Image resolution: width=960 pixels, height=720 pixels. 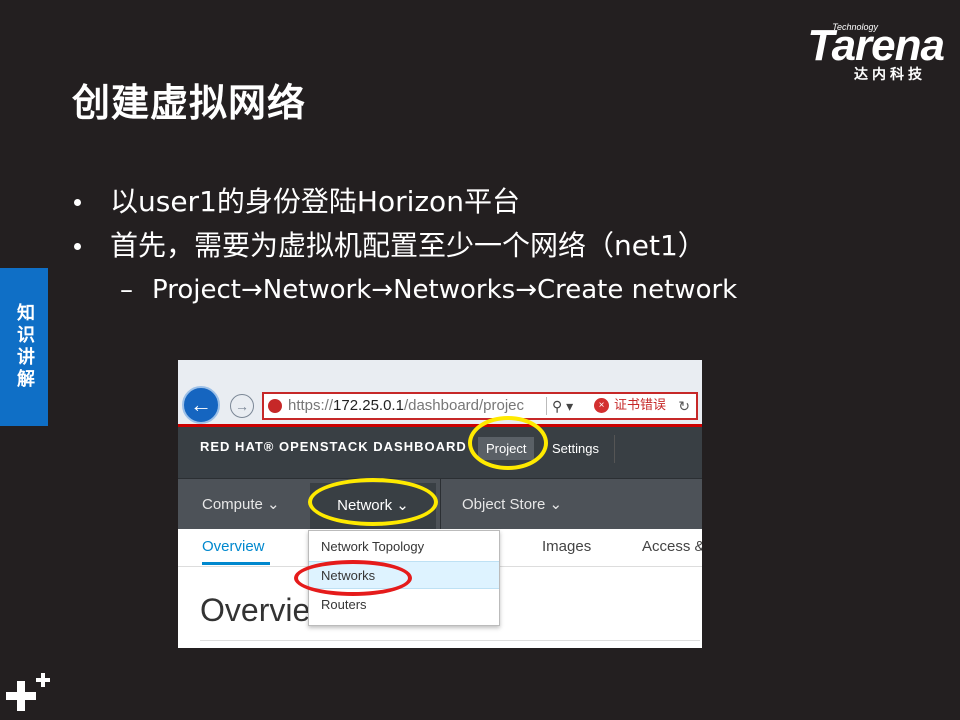 What do you see at coordinates (233, 546) in the screenshot?
I see `subtab-overview: Overview` at bounding box center [233, 546].